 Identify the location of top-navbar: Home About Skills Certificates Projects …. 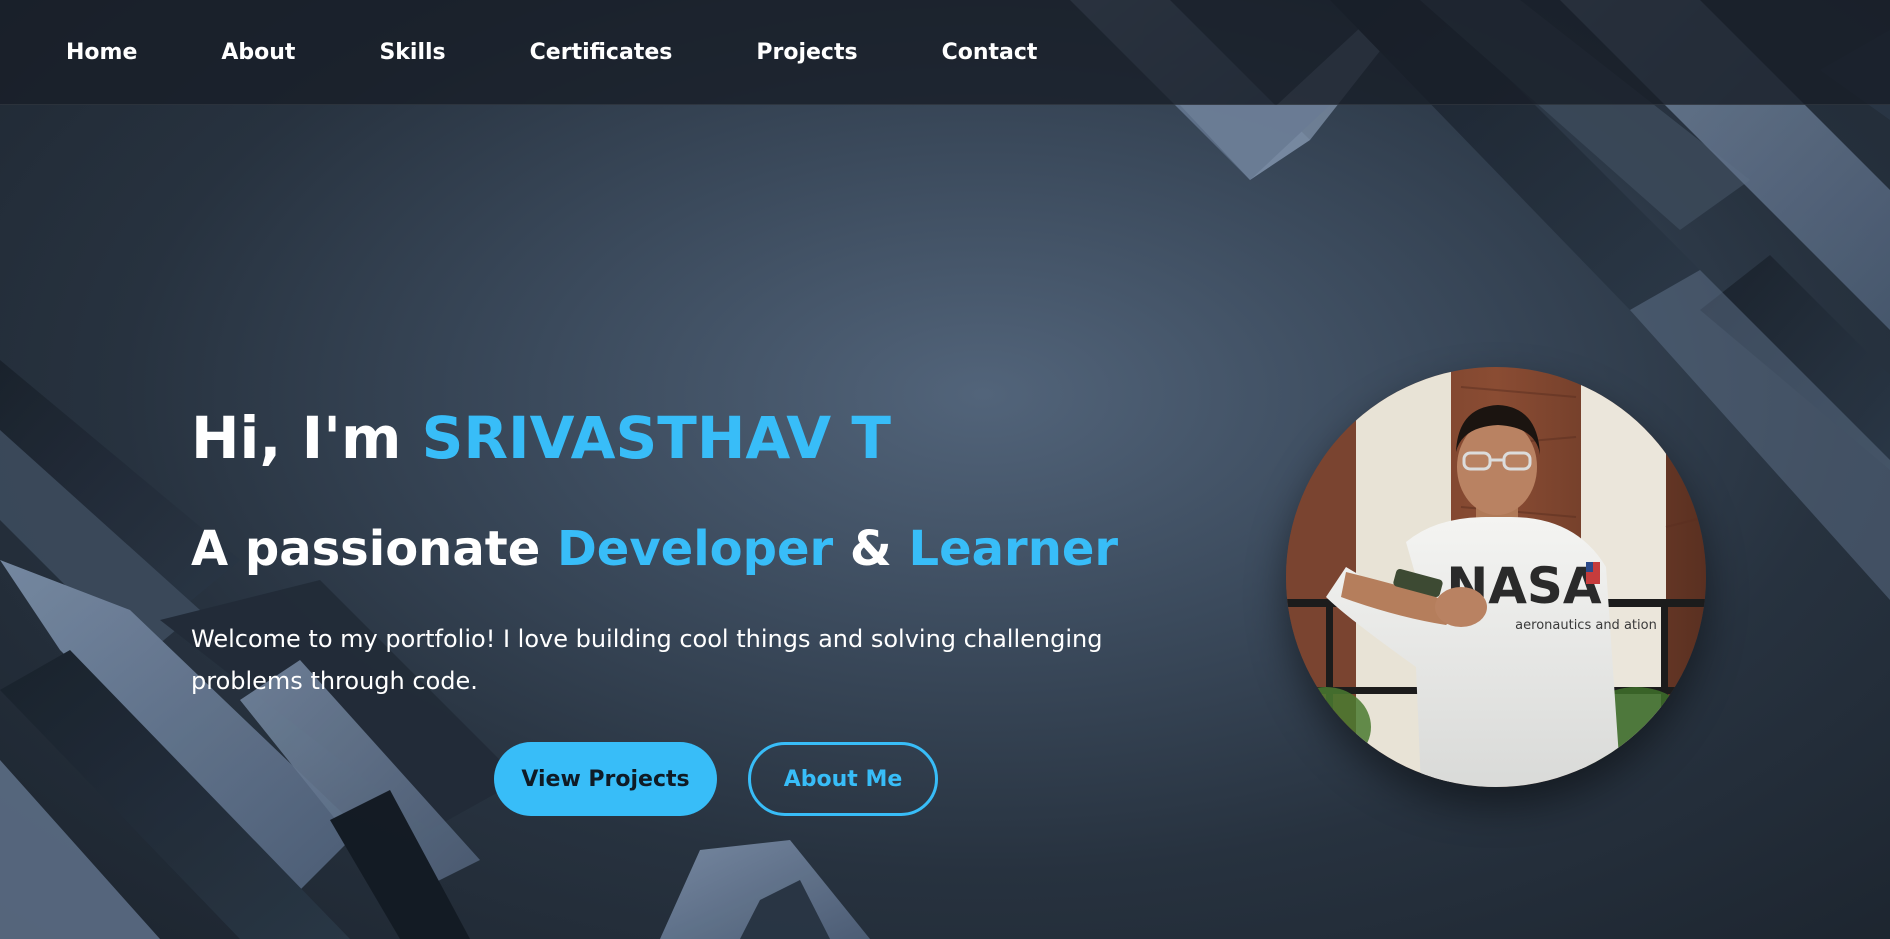
(945, 52).